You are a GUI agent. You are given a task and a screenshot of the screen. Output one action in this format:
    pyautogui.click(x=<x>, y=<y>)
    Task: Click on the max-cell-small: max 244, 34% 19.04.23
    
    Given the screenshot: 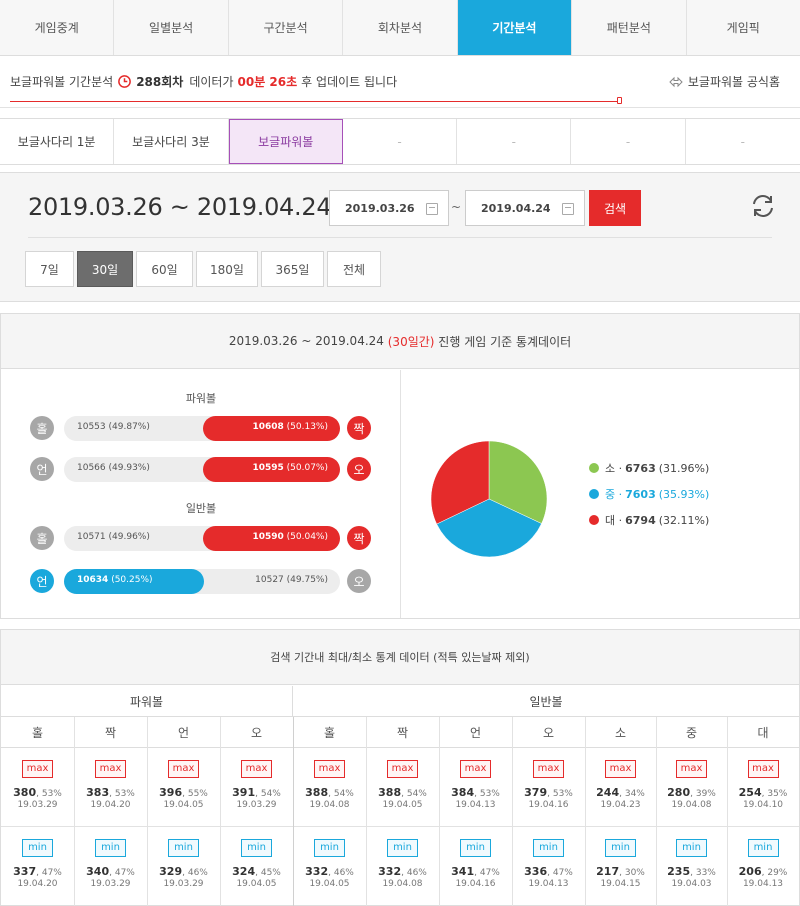 What is the action you would take?
    pyautogui.click(x=620, y=787)
    